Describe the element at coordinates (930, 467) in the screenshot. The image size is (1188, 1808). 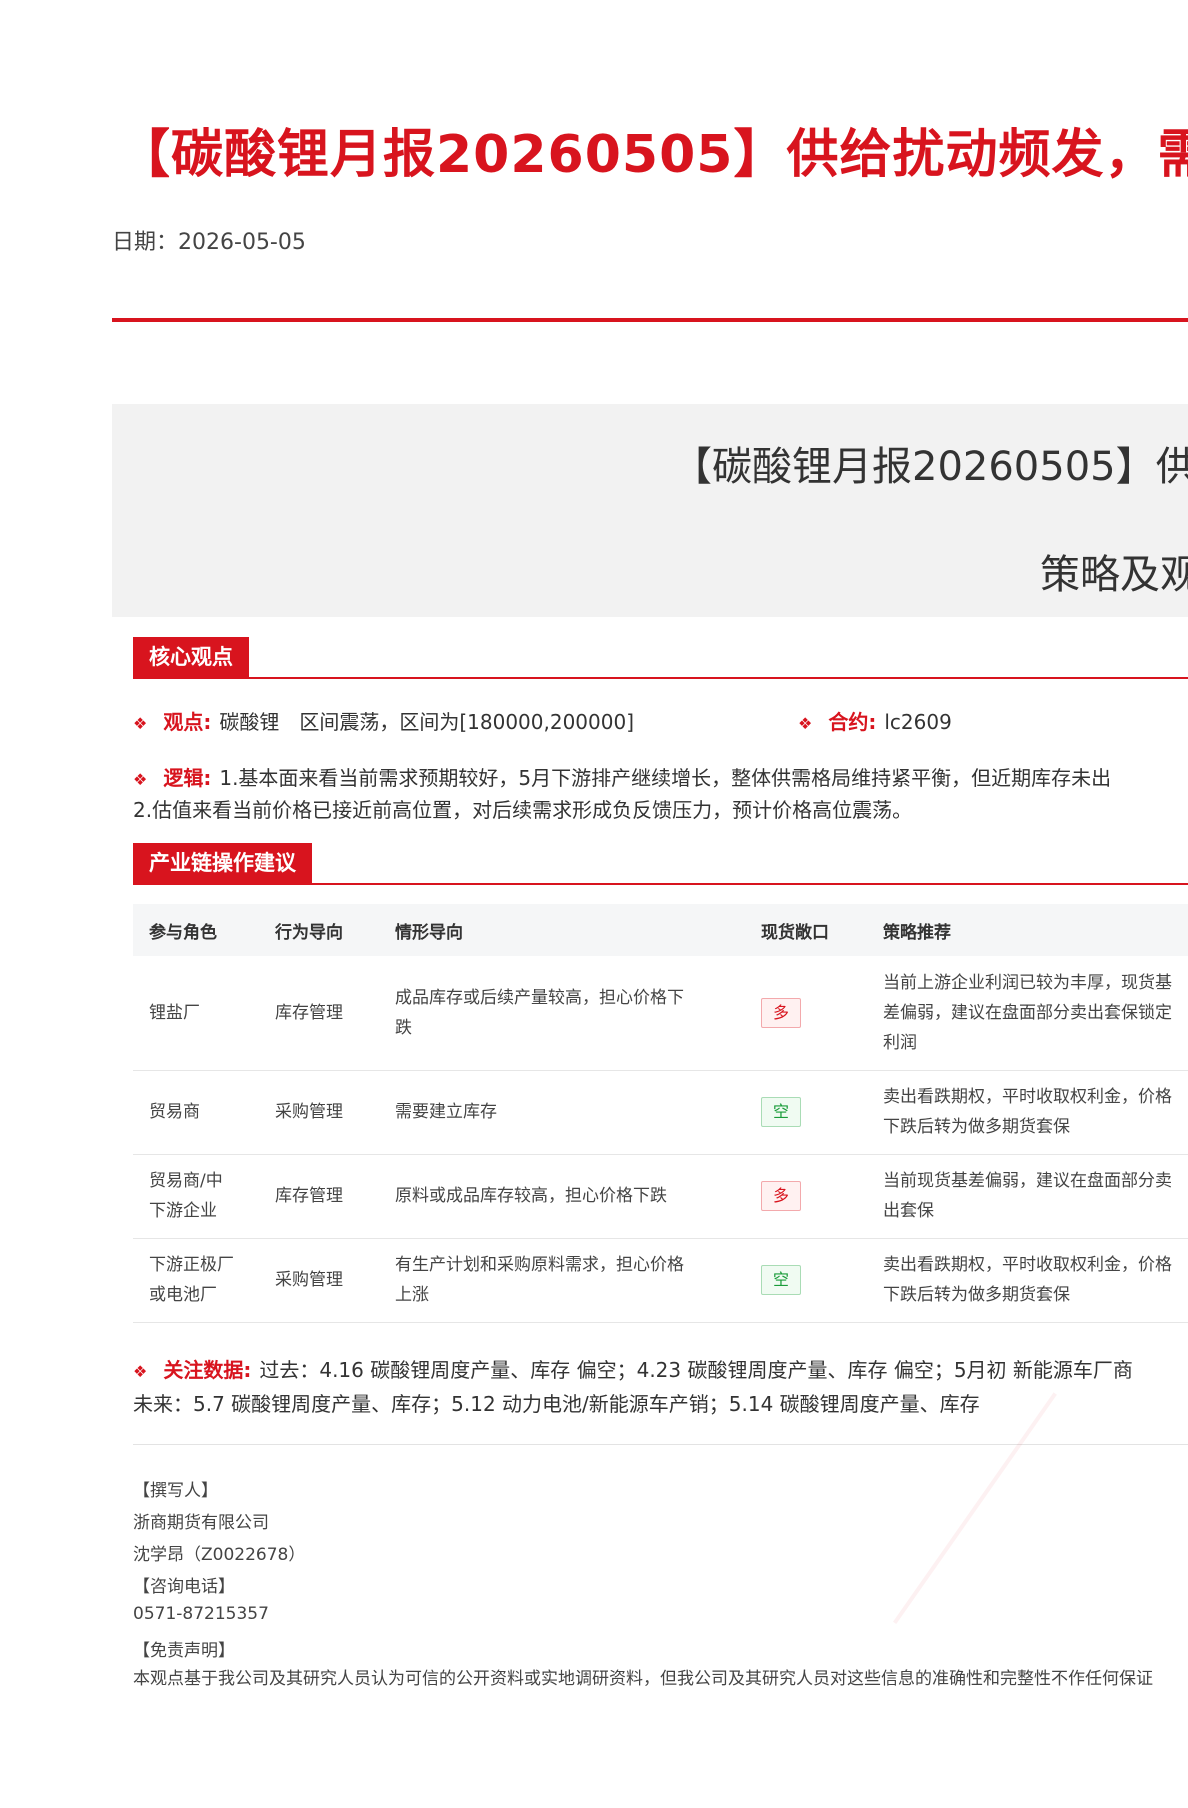
I see `banner-title: 【碳酸锂月报20260505】供` at that location.